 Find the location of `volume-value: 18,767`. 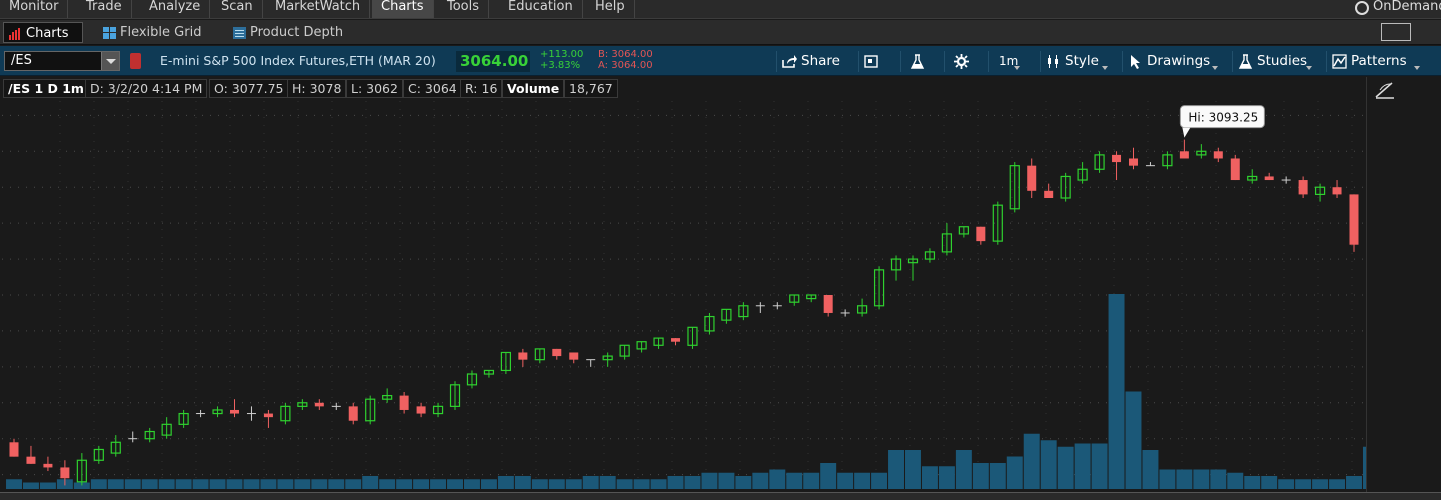

volume-value: 18,767 is located at coordinates (591, 88).